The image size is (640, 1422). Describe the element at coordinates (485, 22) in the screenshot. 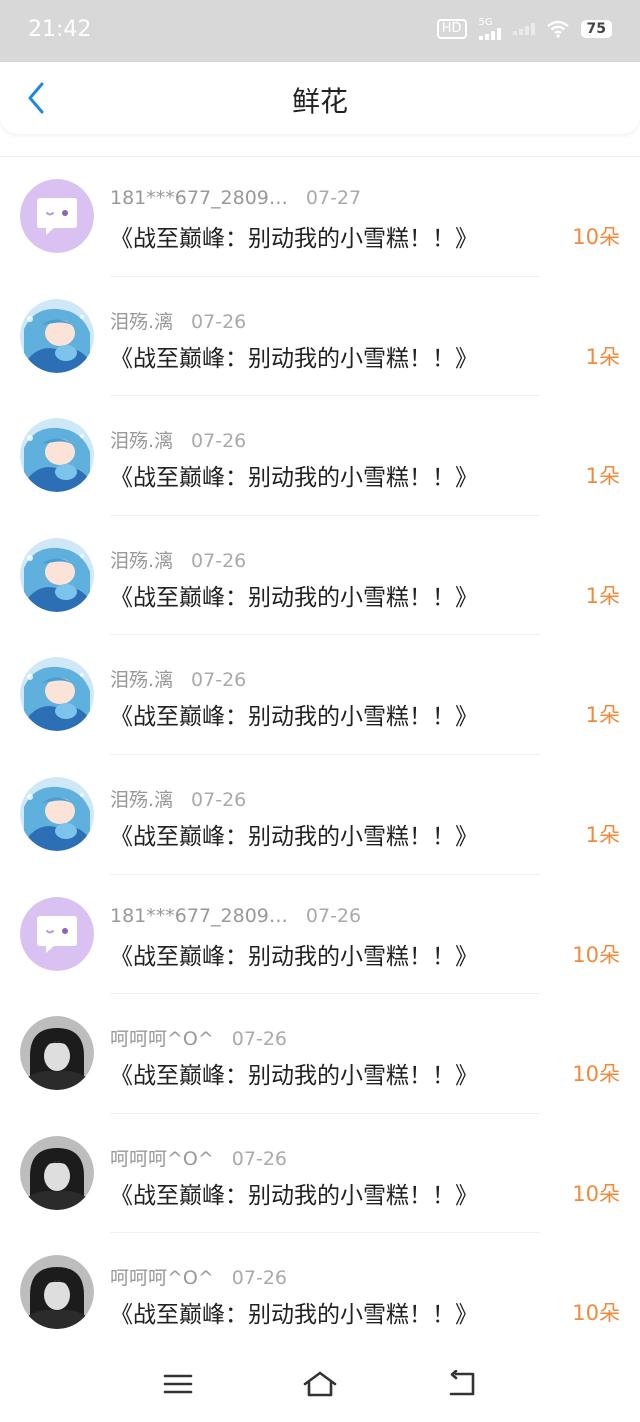

I see `network-5g-label: 5G` at that location.